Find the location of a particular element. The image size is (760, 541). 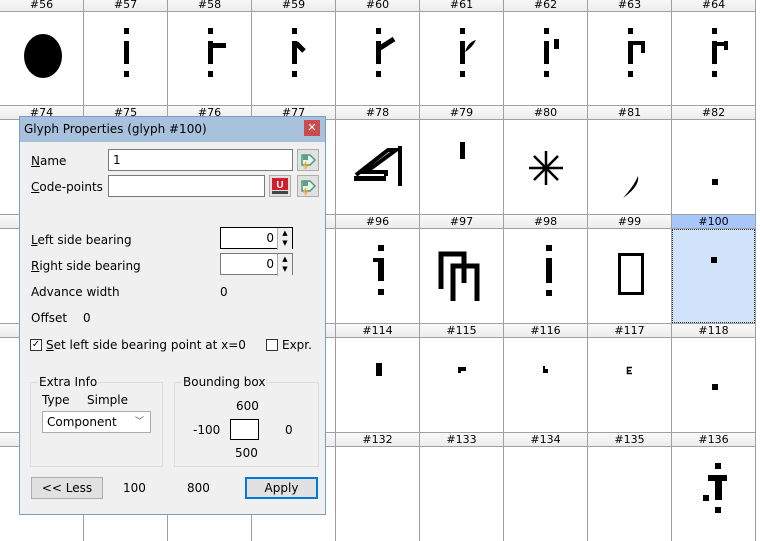

dialog-title: Glyph Properties (glyph #100) is located at coordinates (115, 129).